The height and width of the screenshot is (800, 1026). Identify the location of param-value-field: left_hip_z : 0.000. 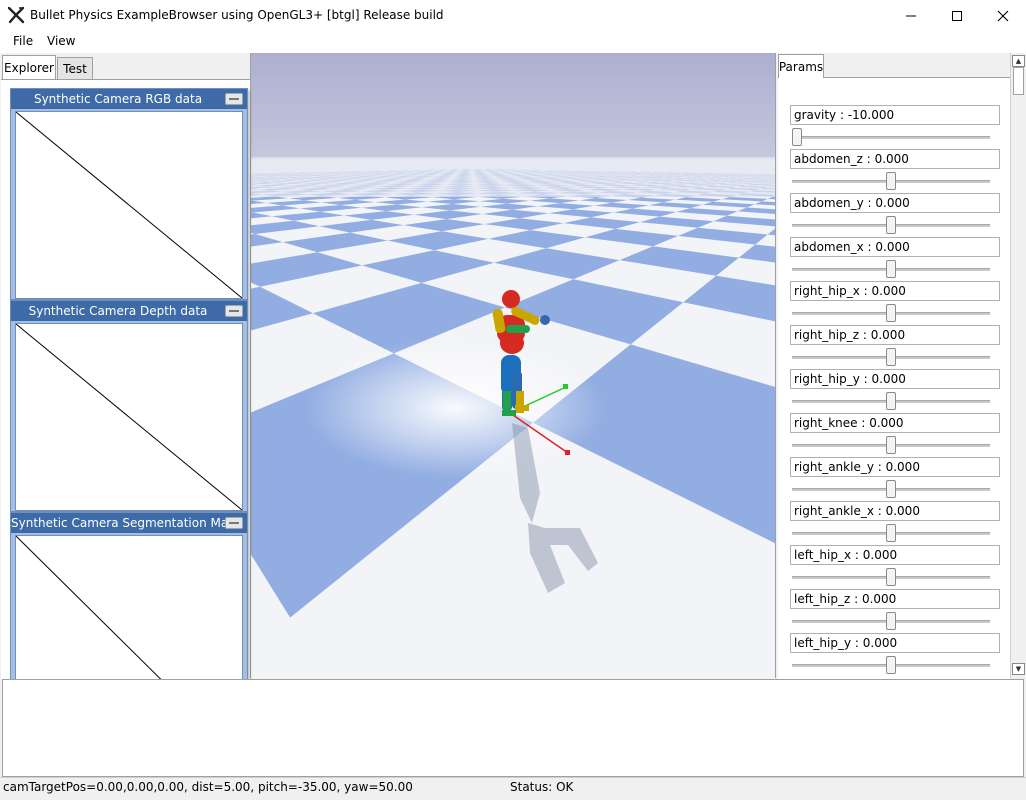
(895, 599).